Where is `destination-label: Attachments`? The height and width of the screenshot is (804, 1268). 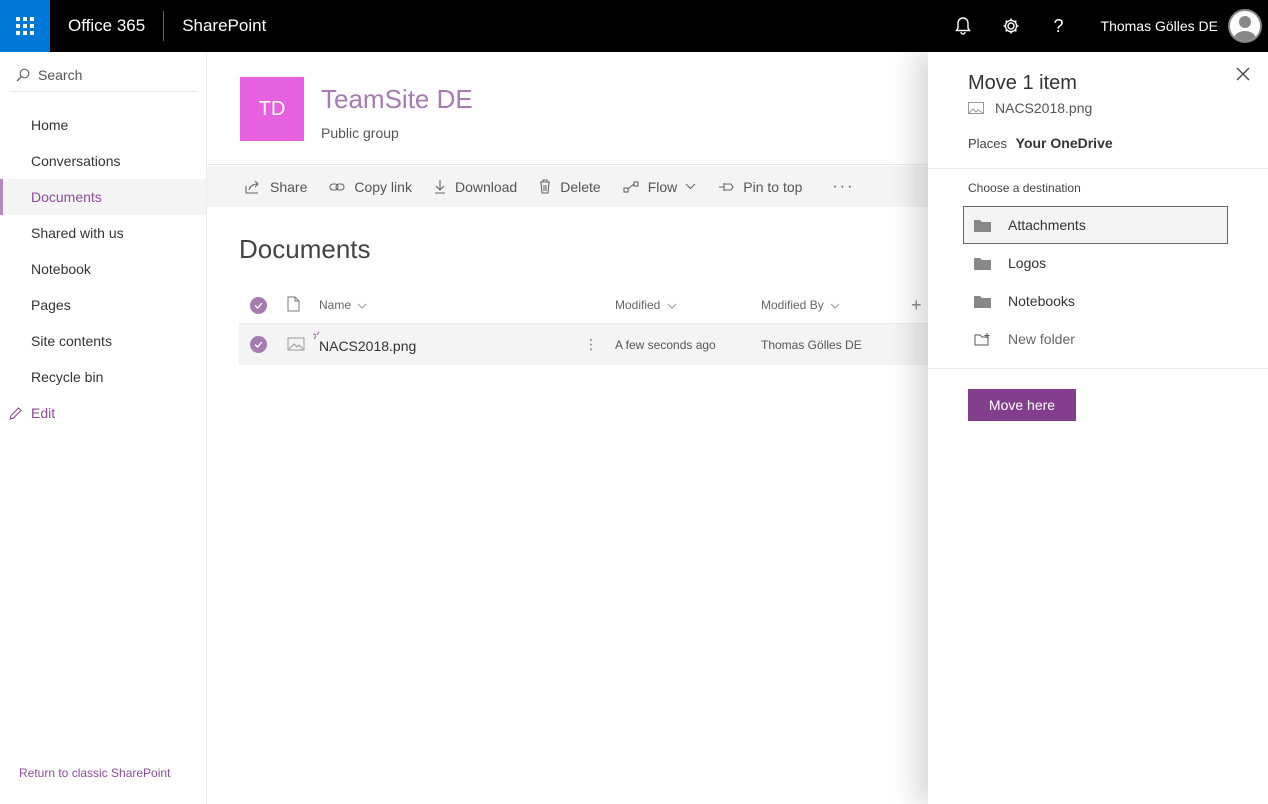
destination-label: Attachments is located at coordinates (1047, 225).